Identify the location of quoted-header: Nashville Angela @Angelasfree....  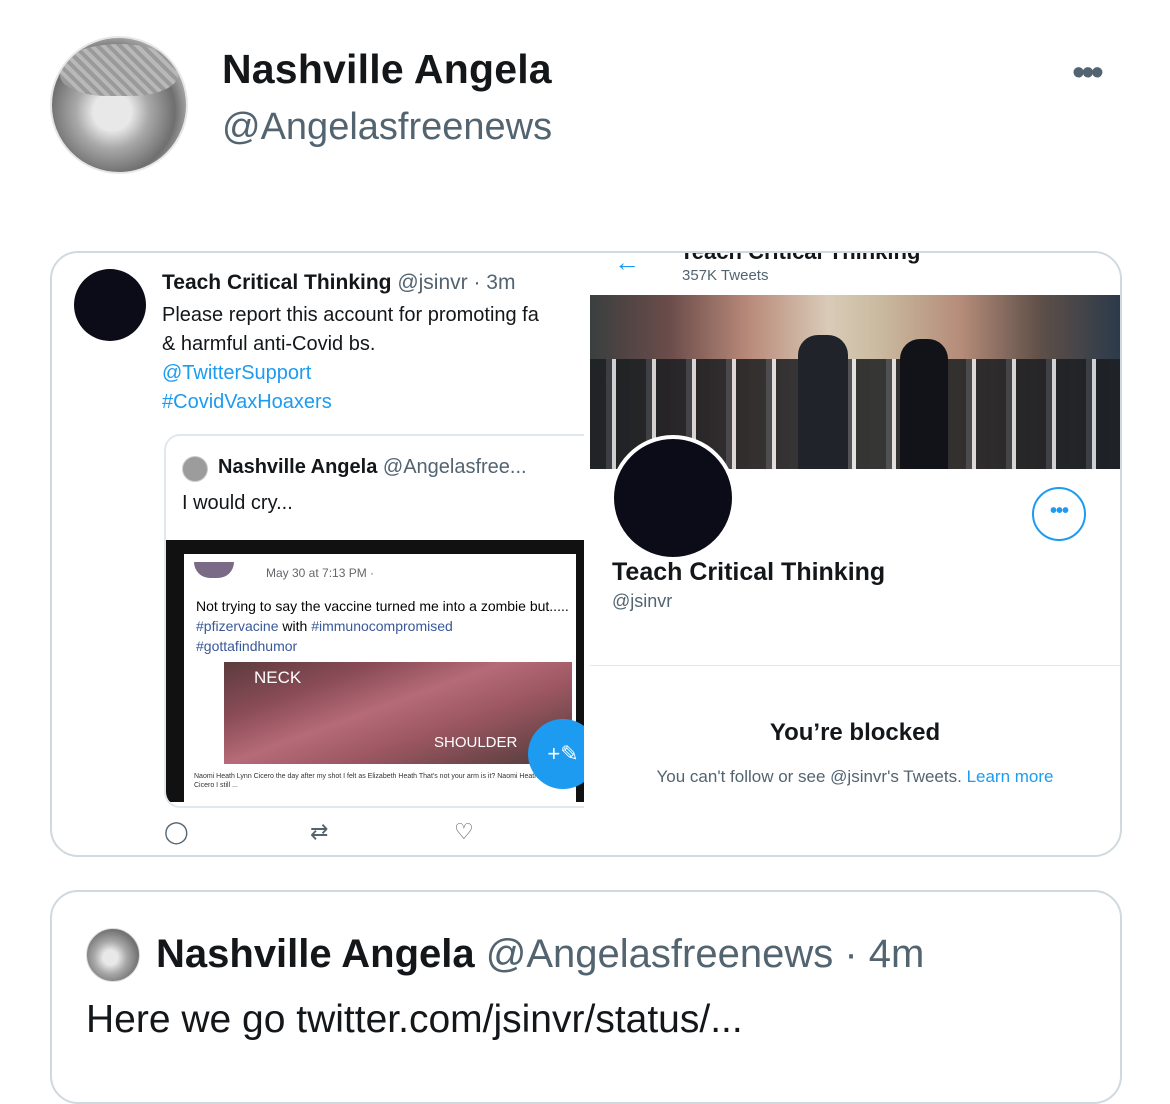
(372, 467).